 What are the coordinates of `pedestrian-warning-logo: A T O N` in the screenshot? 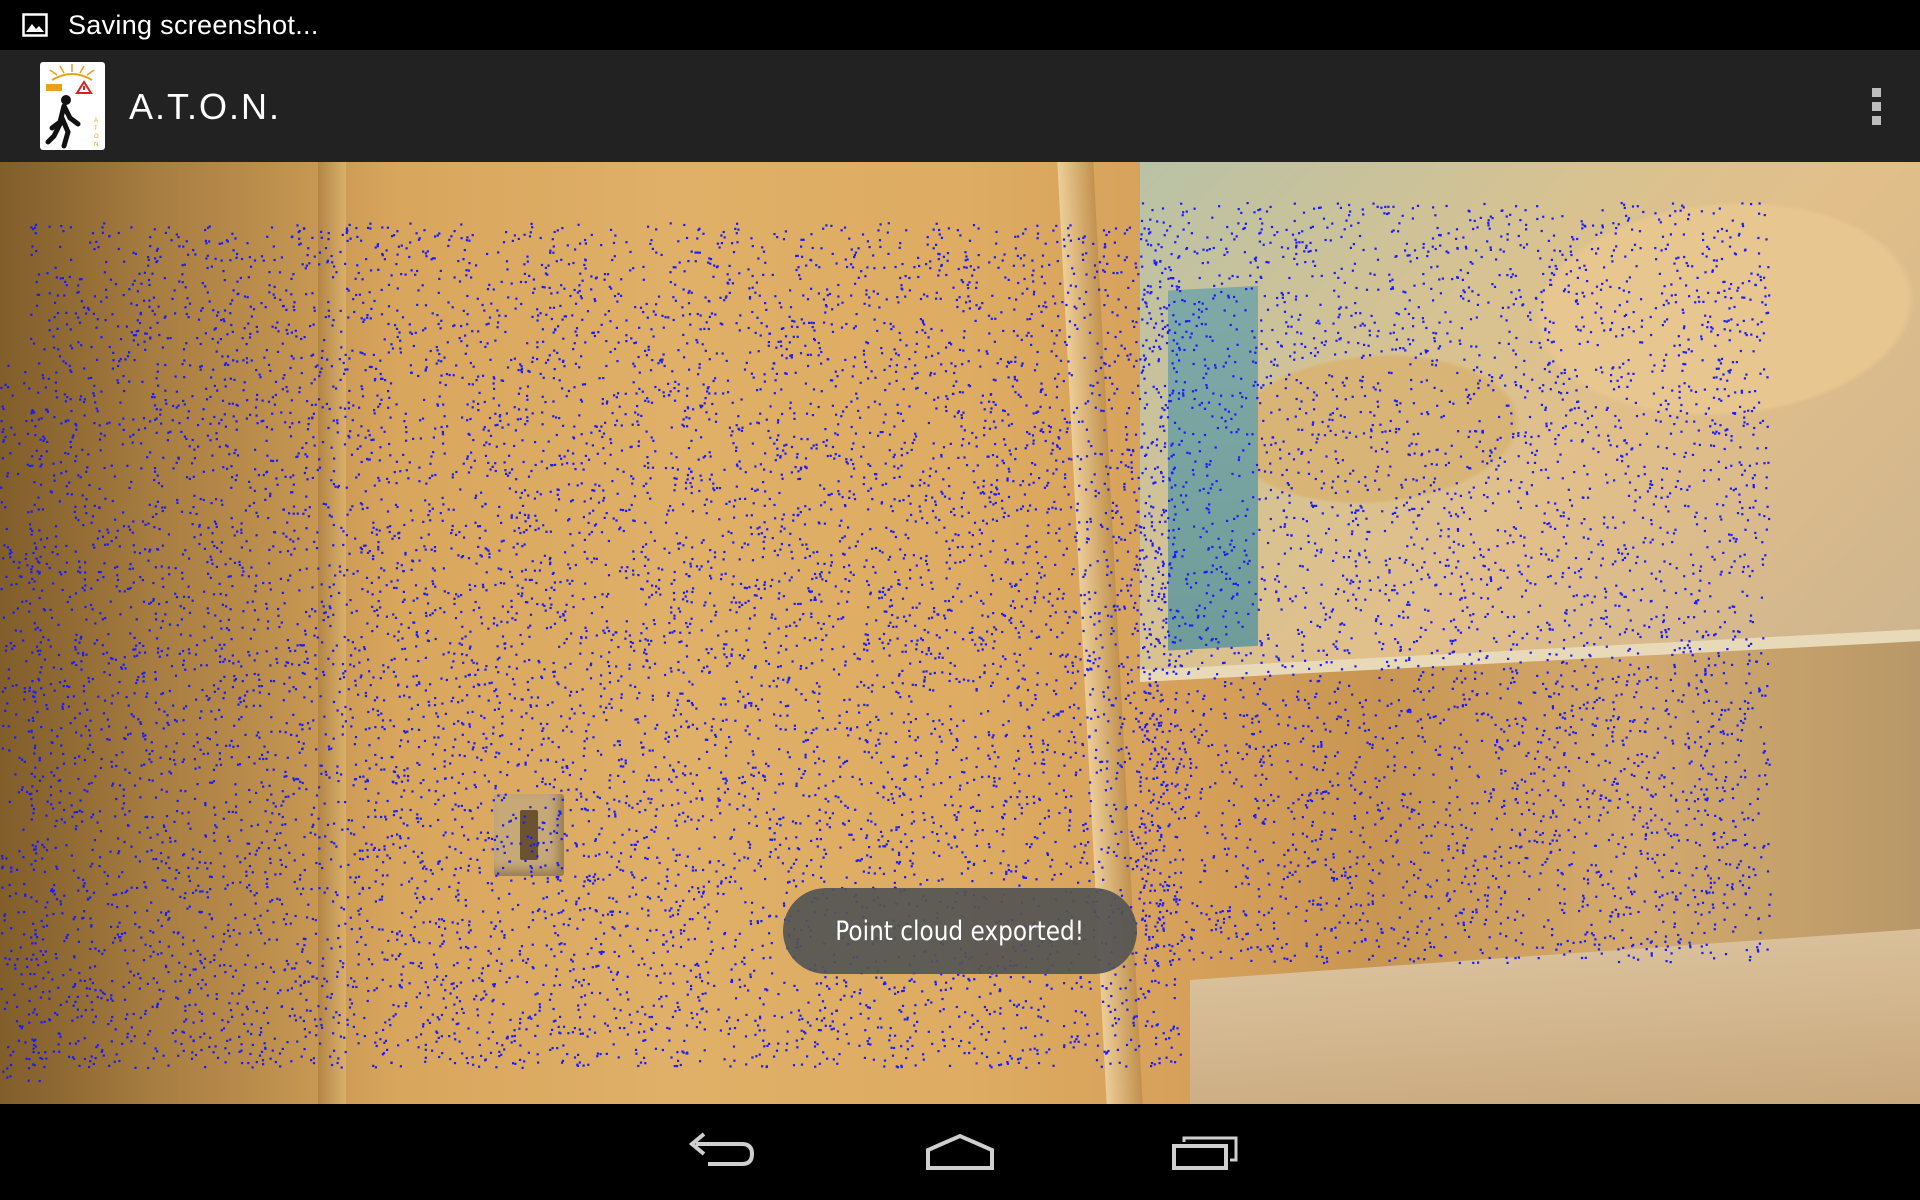 It's located at (72, 106).